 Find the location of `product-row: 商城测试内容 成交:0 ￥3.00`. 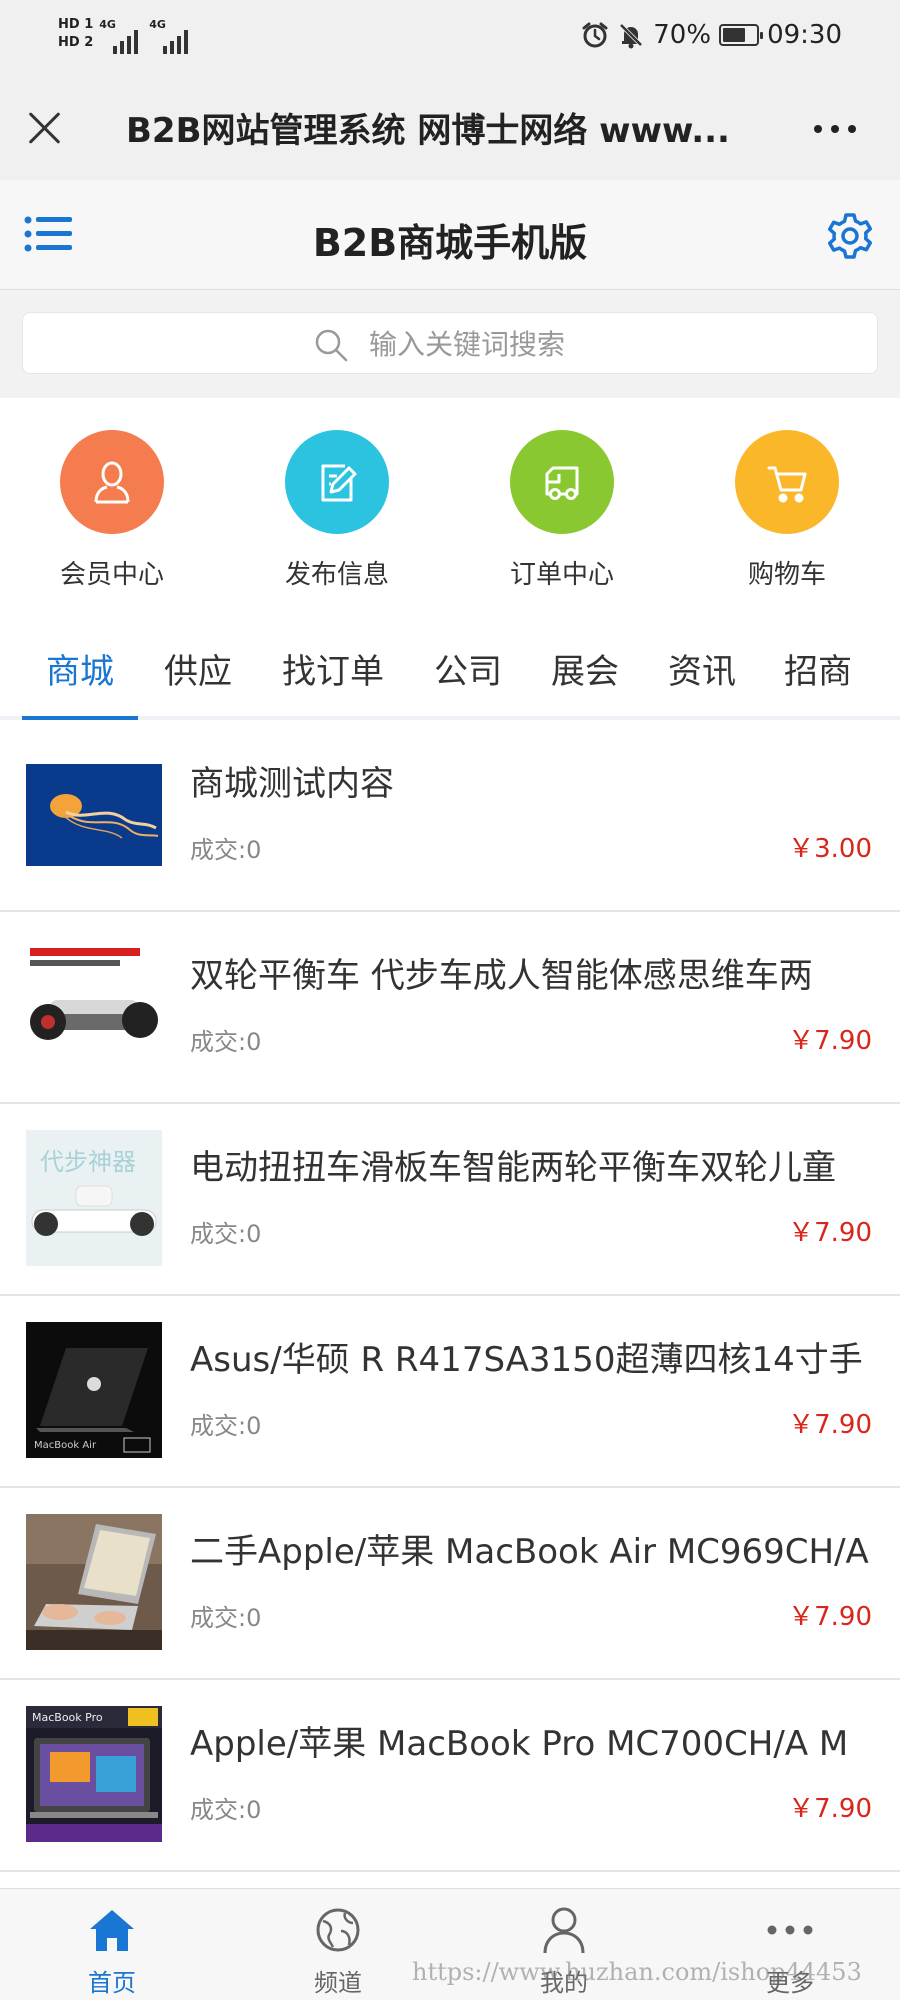

product-row: 商城测试内容 成交:0 ￥3.00 is located at coordinates (450, 816).